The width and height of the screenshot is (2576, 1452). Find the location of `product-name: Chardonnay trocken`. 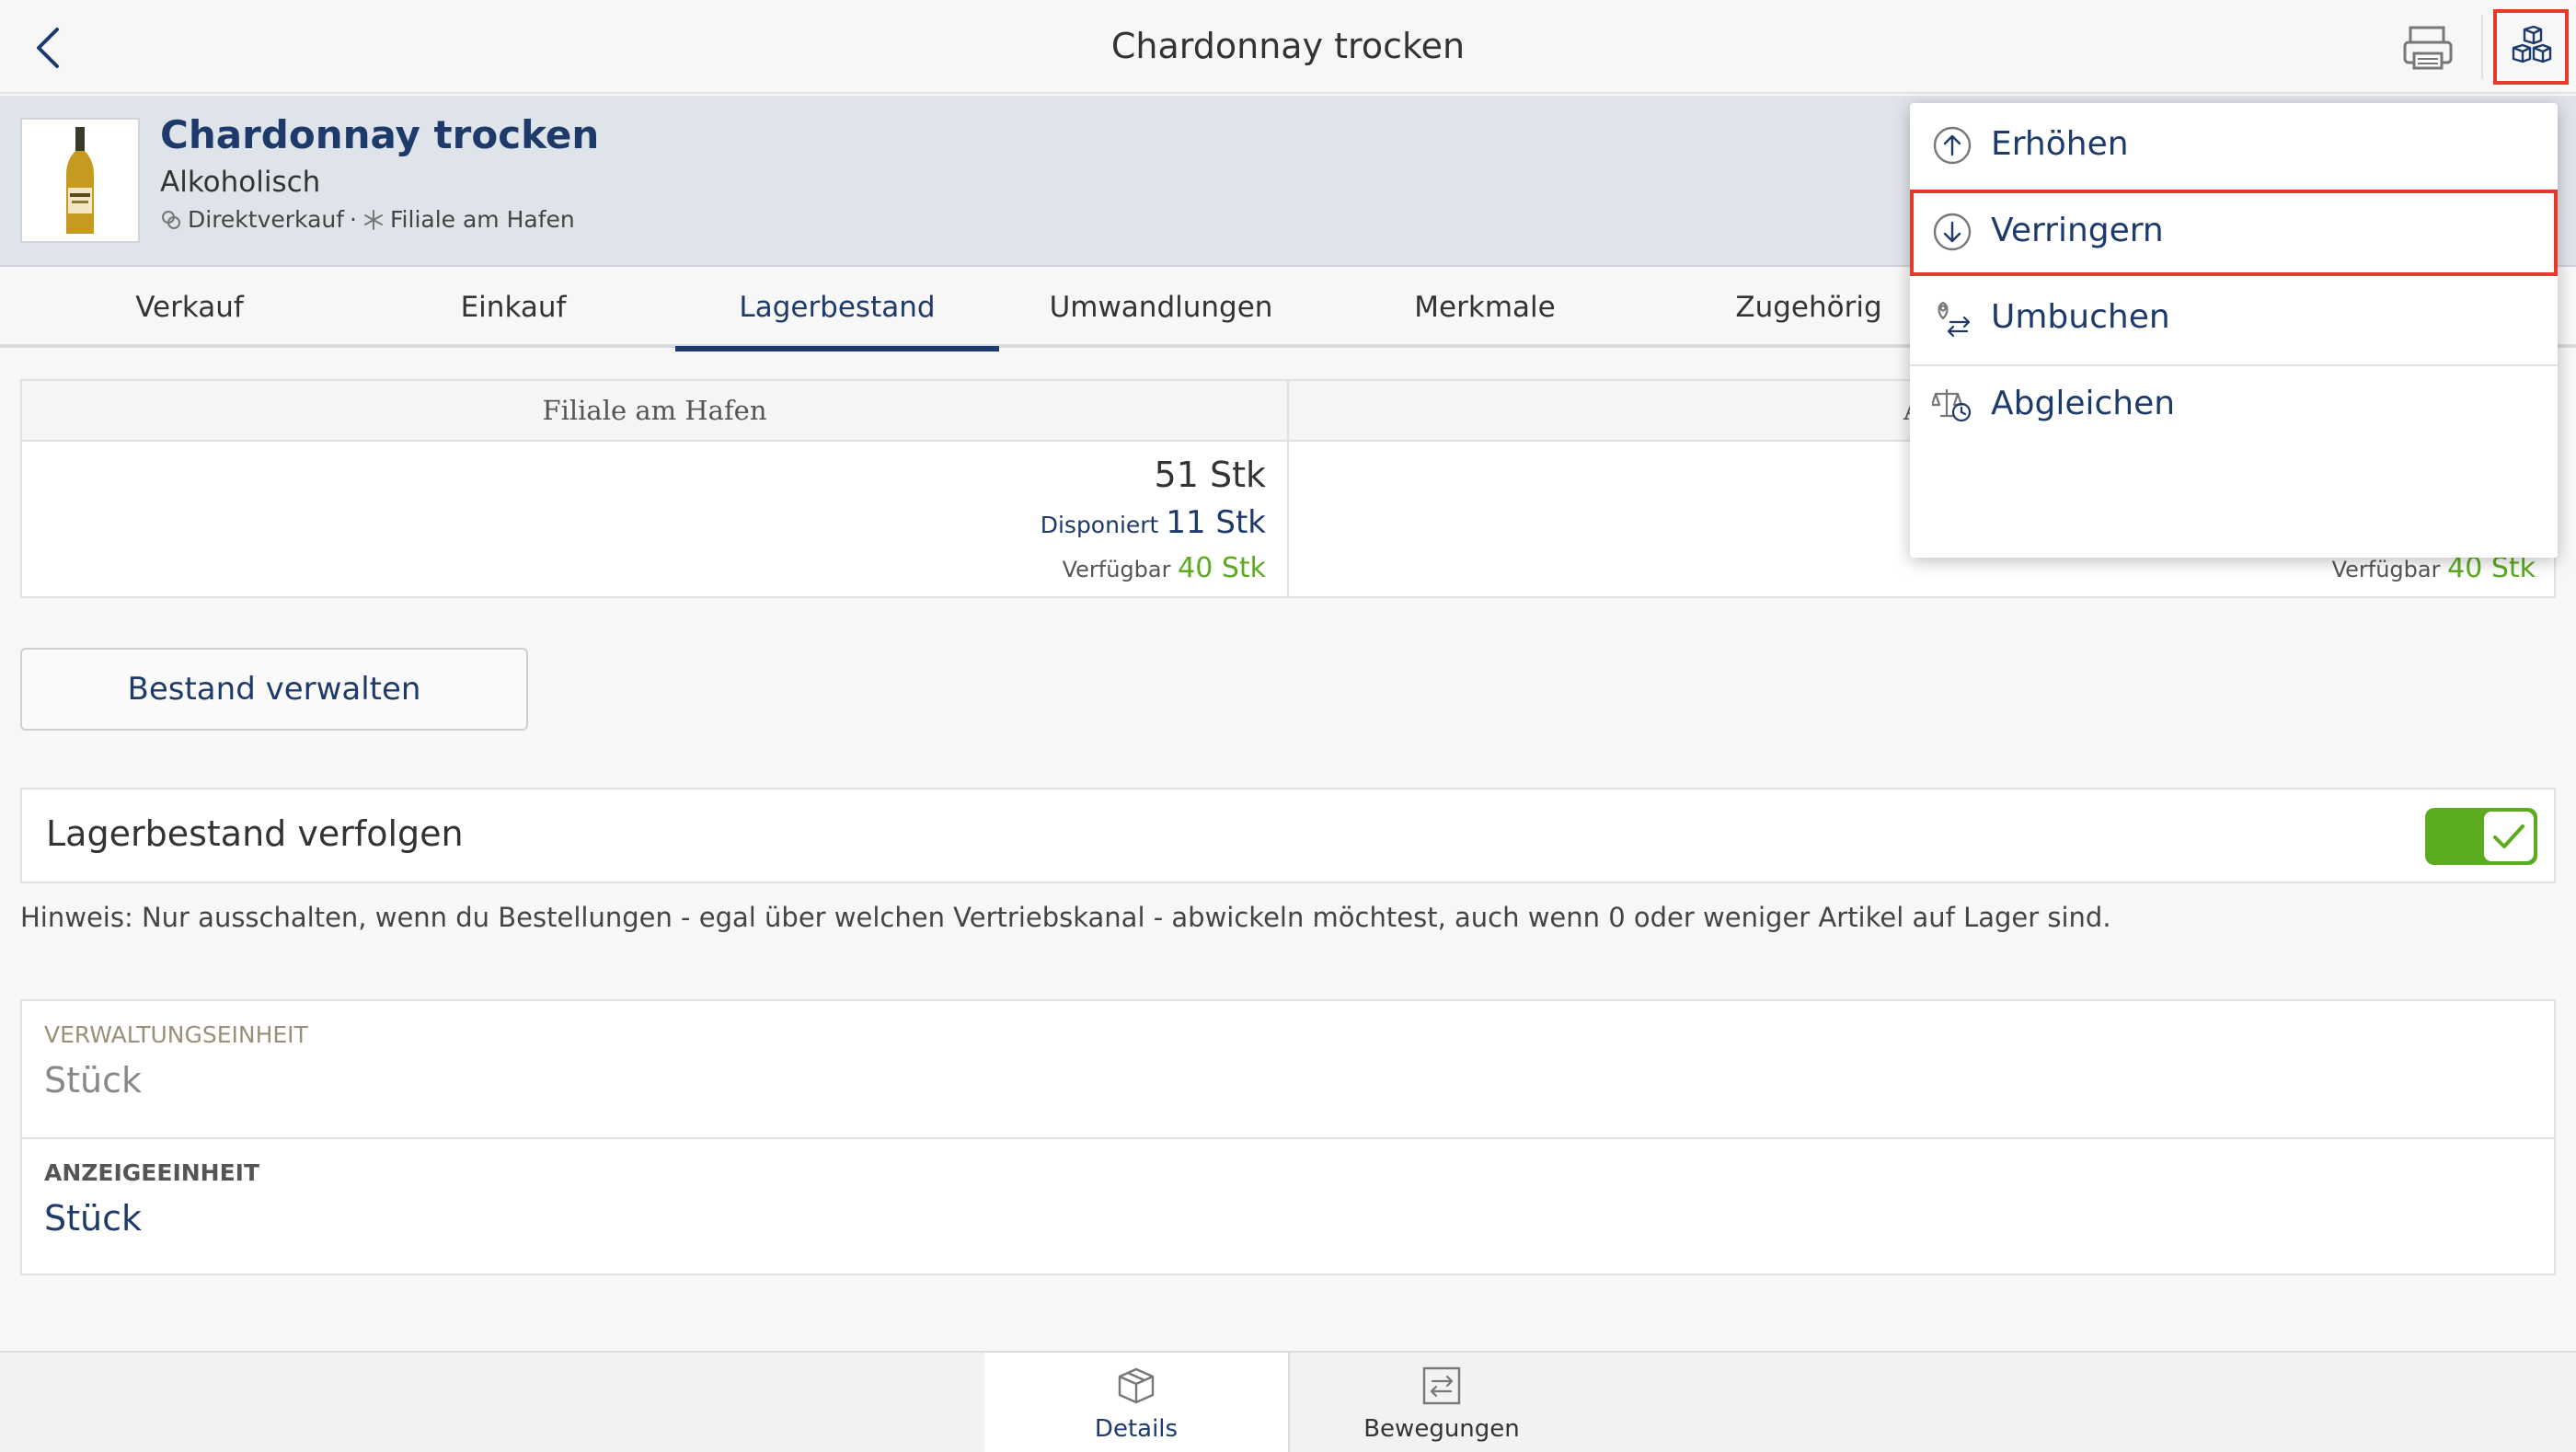

product-name: Chardonnay trocken is located at coordinates (380, 134).